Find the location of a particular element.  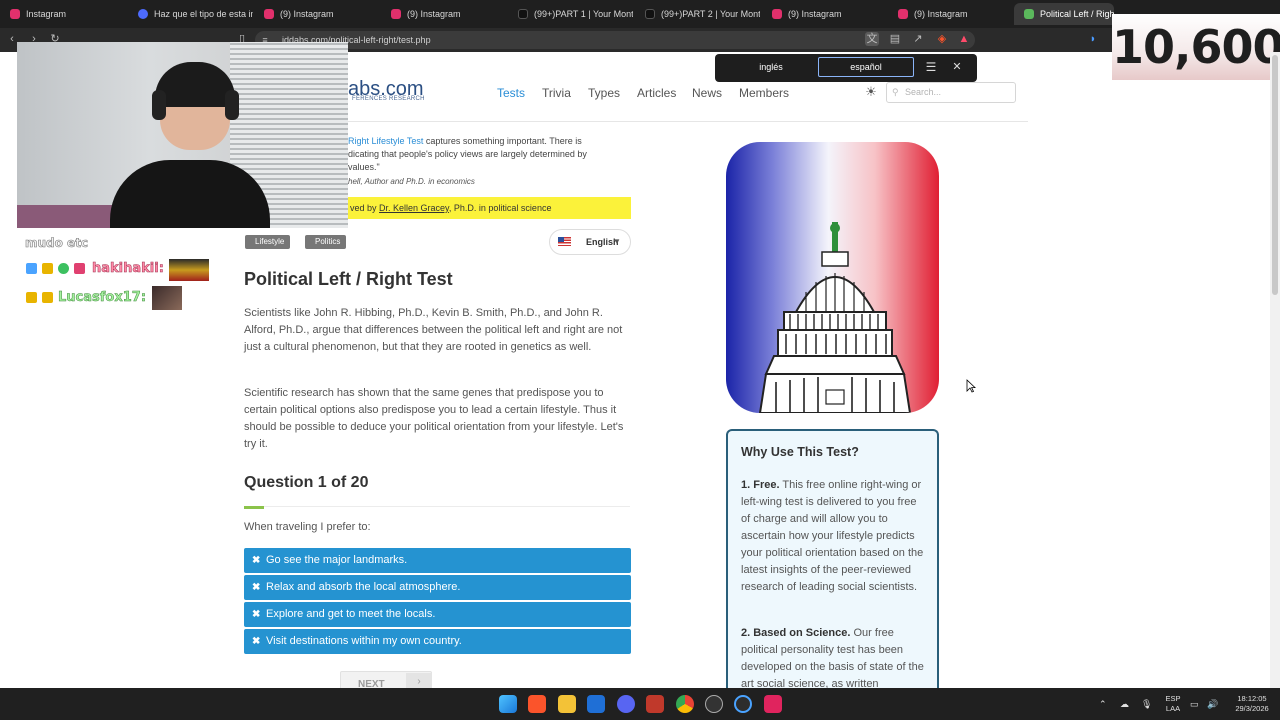

answer-option-1: ✖ Go see the major landmarks. is located at coordinates (437, 560).